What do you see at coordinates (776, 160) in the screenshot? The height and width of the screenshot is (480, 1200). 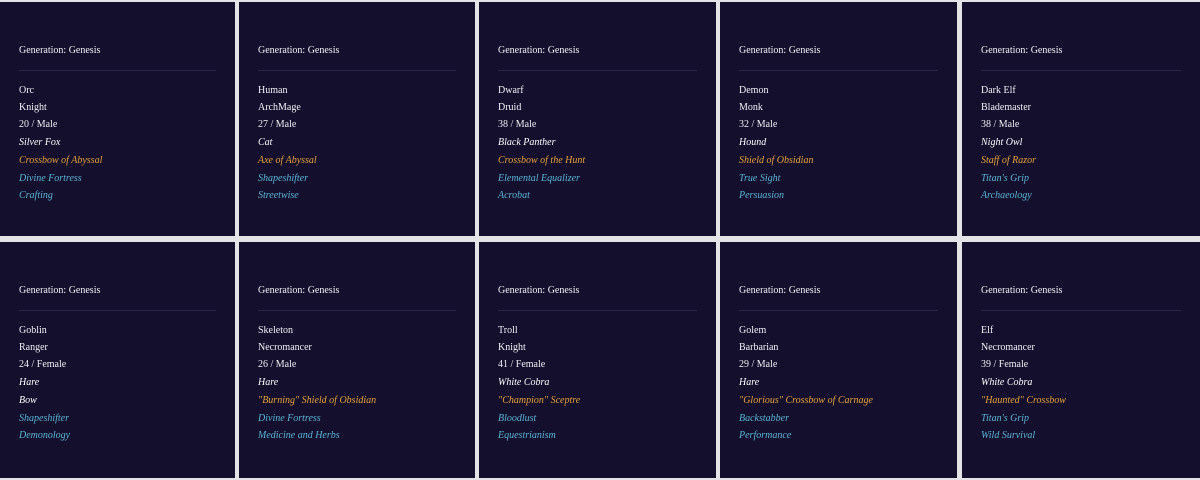 I see `weapon-label: Shield of Obsidian` at bounding box center [776, 160].